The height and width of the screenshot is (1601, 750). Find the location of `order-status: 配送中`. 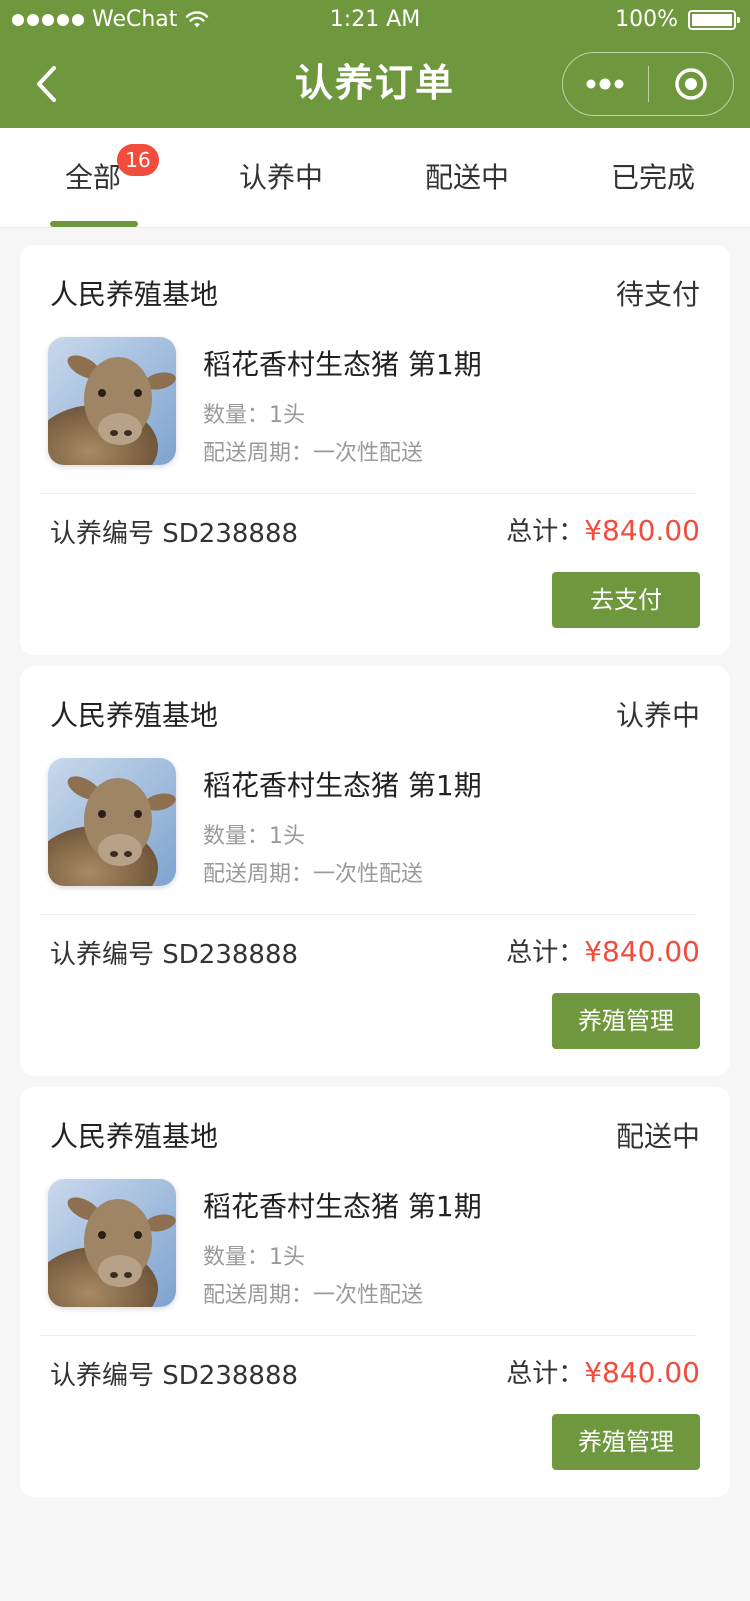

order-status: 配送中 is located at coordinates (657, 1136).